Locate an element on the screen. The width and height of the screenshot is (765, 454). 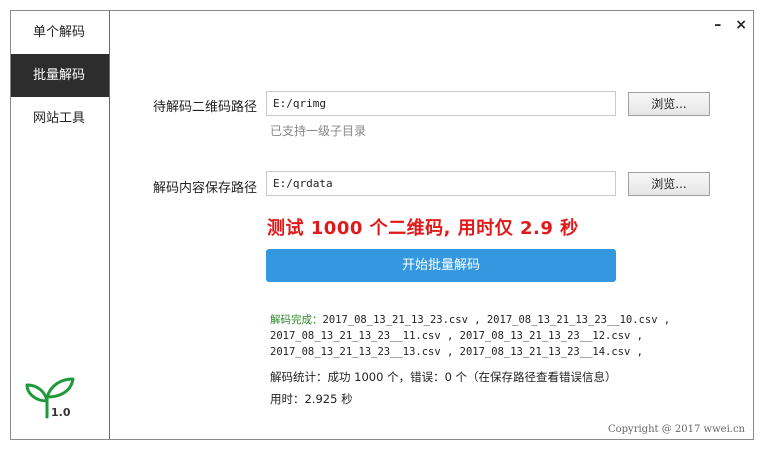
source-path-label: 待解码二维码路径 is located at coordinates (204, 107).